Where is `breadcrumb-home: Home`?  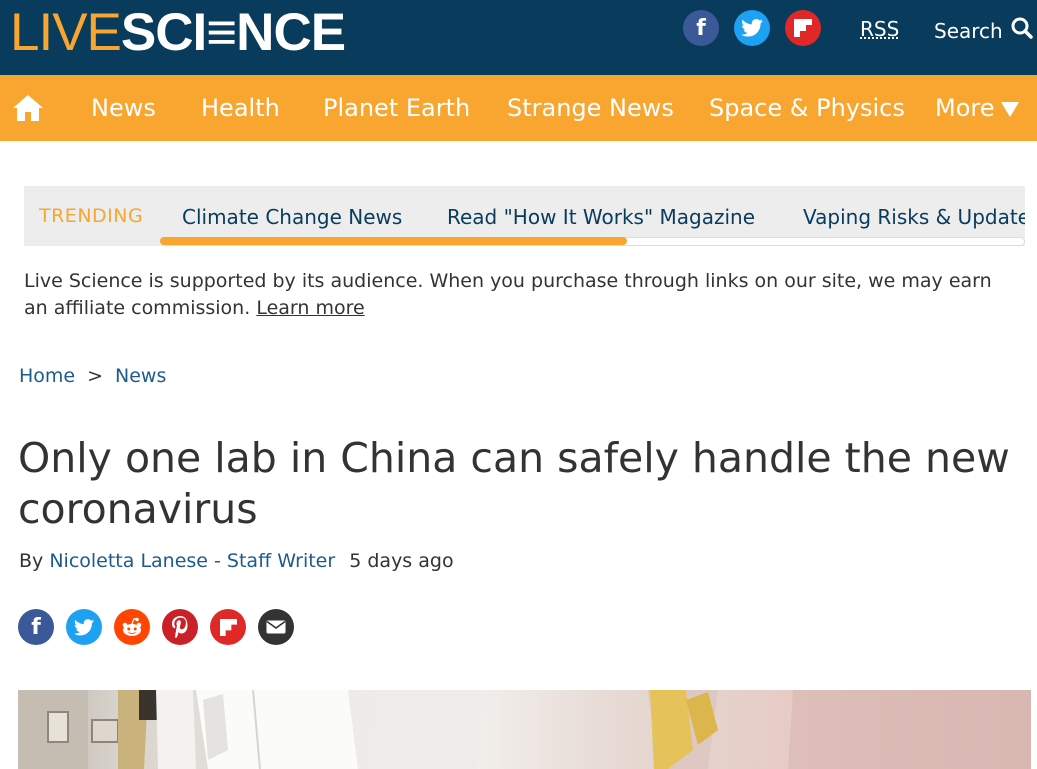 breadcrumb-home: Home is located at coordinates (47, 376).